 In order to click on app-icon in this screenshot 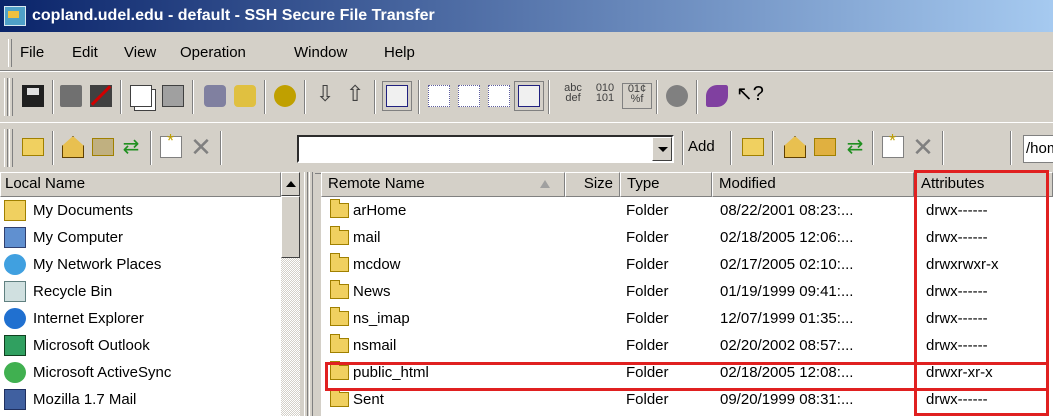, I will do `click(15, 16)`.